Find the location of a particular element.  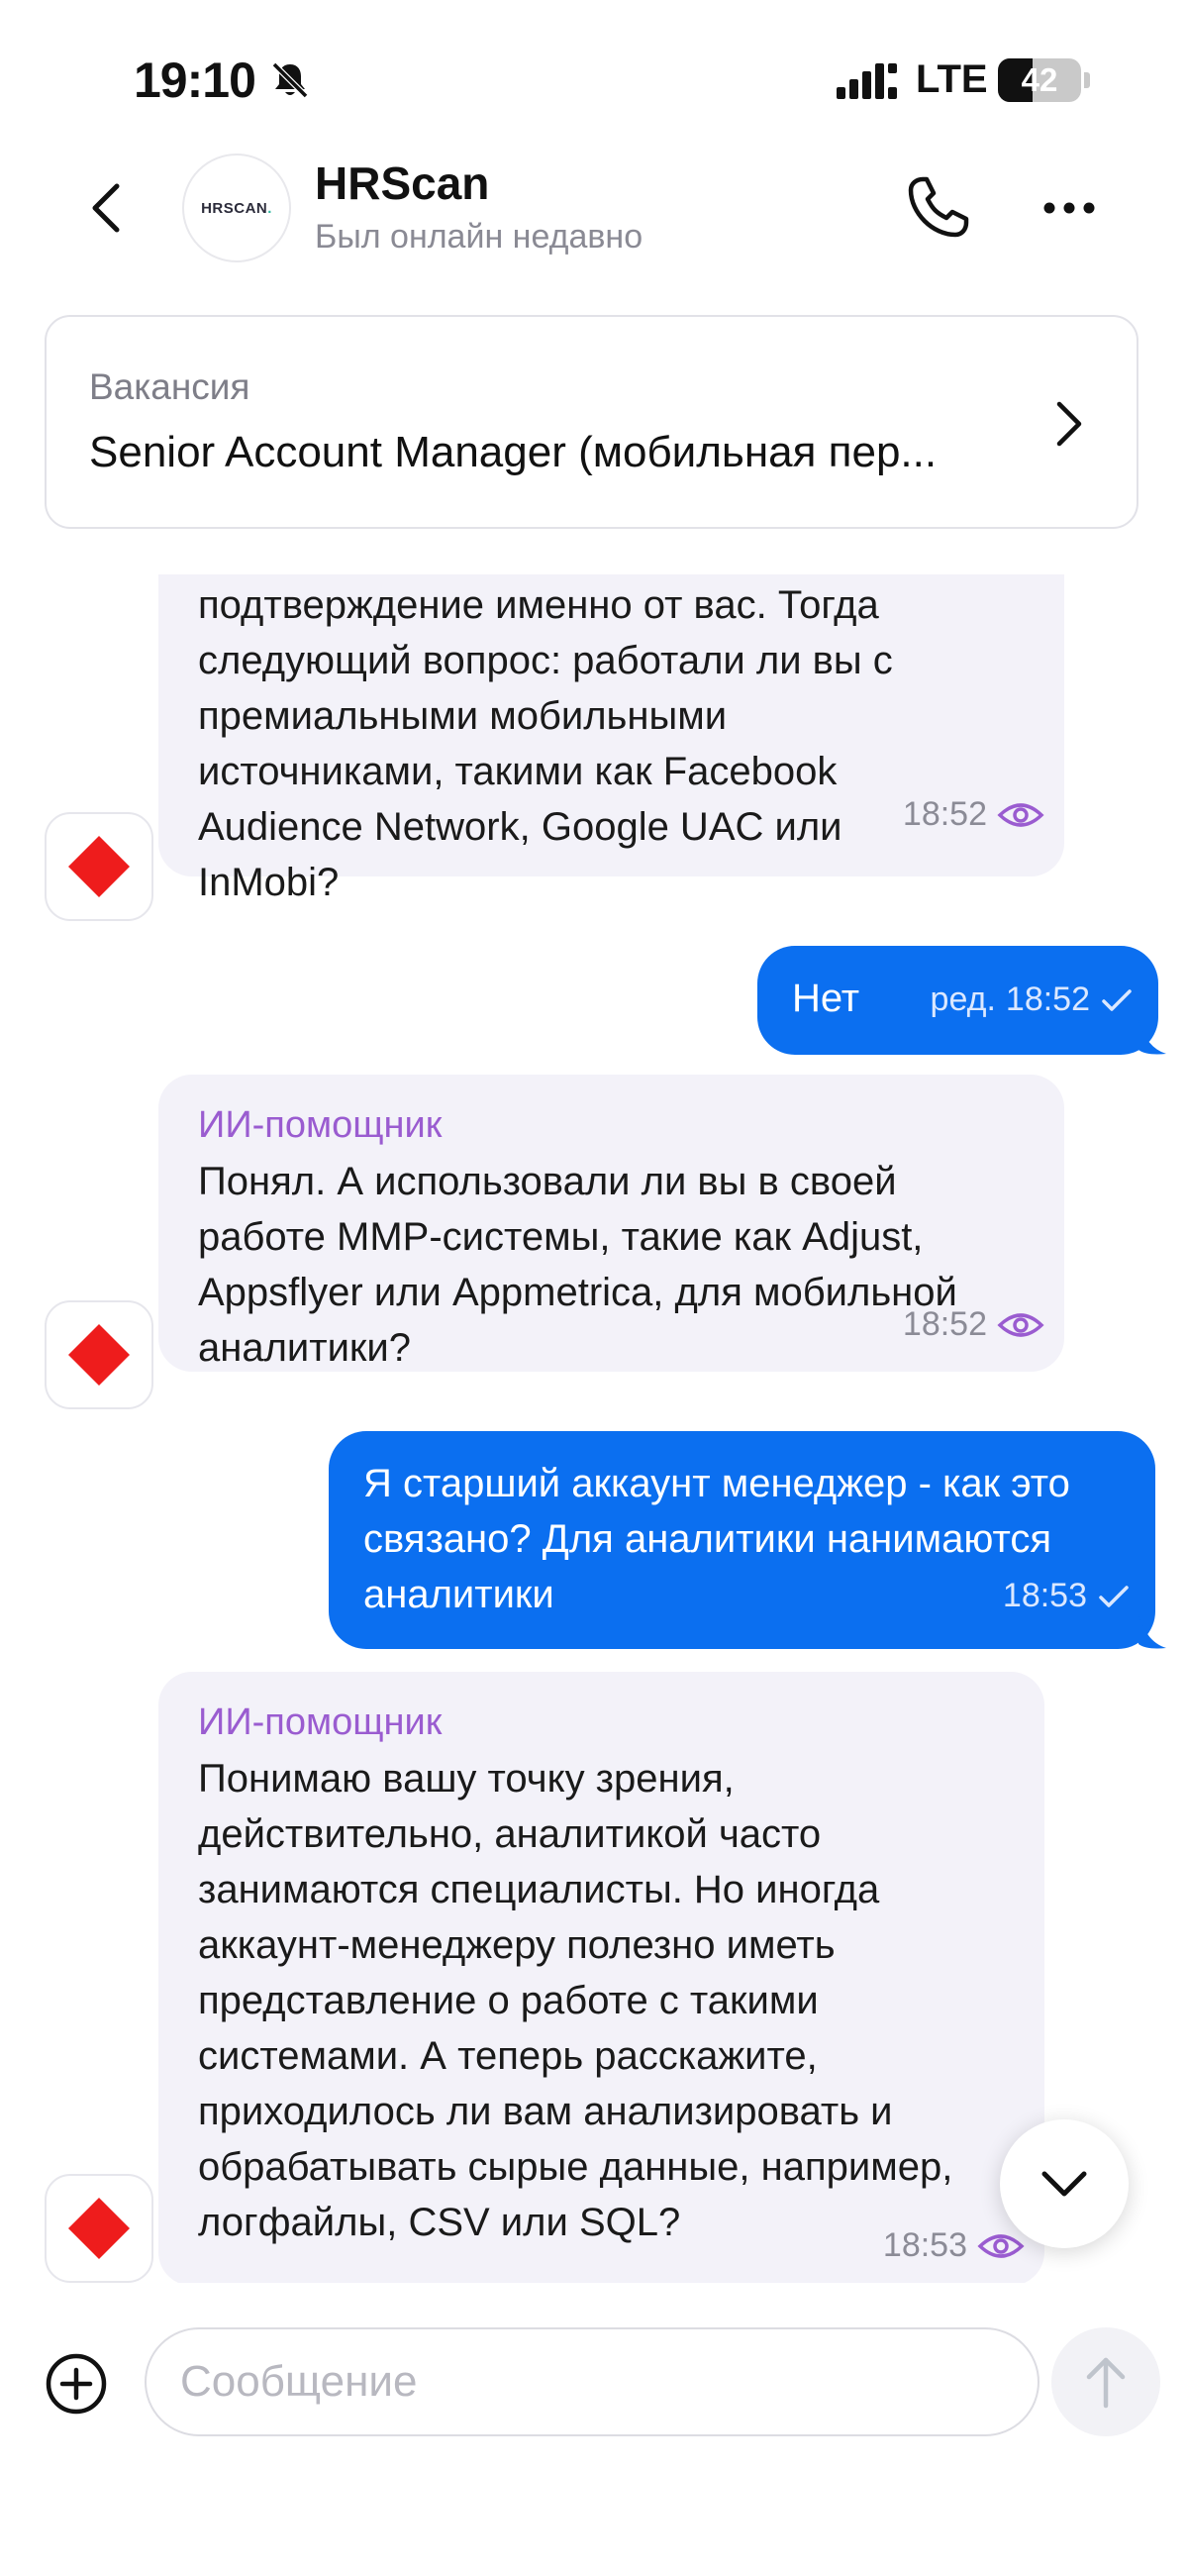

message-line: действительно, аналитикой часто is located at coordinates (510, 1834).